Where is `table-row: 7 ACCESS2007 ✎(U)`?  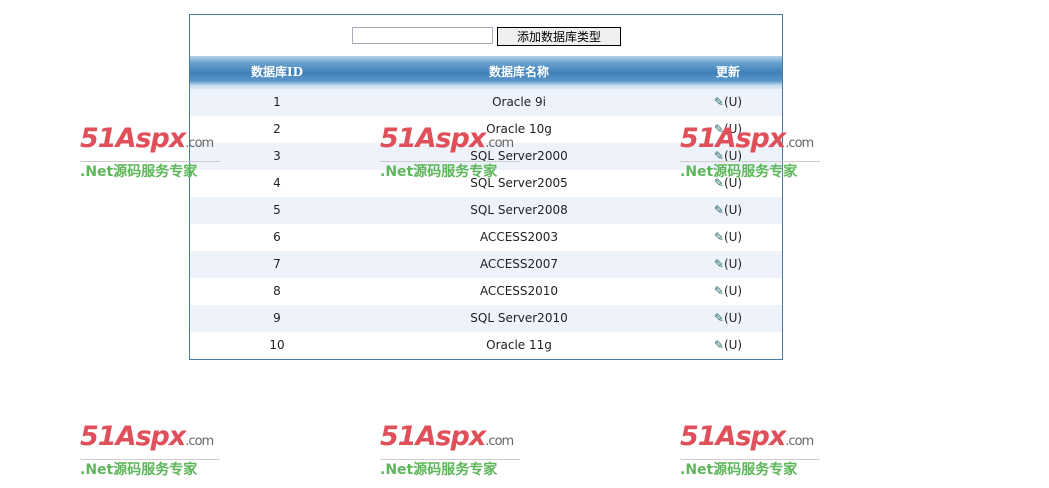 table-row: 7 ACCESS2007 ✎(U) is located at coordinates (486, 264).